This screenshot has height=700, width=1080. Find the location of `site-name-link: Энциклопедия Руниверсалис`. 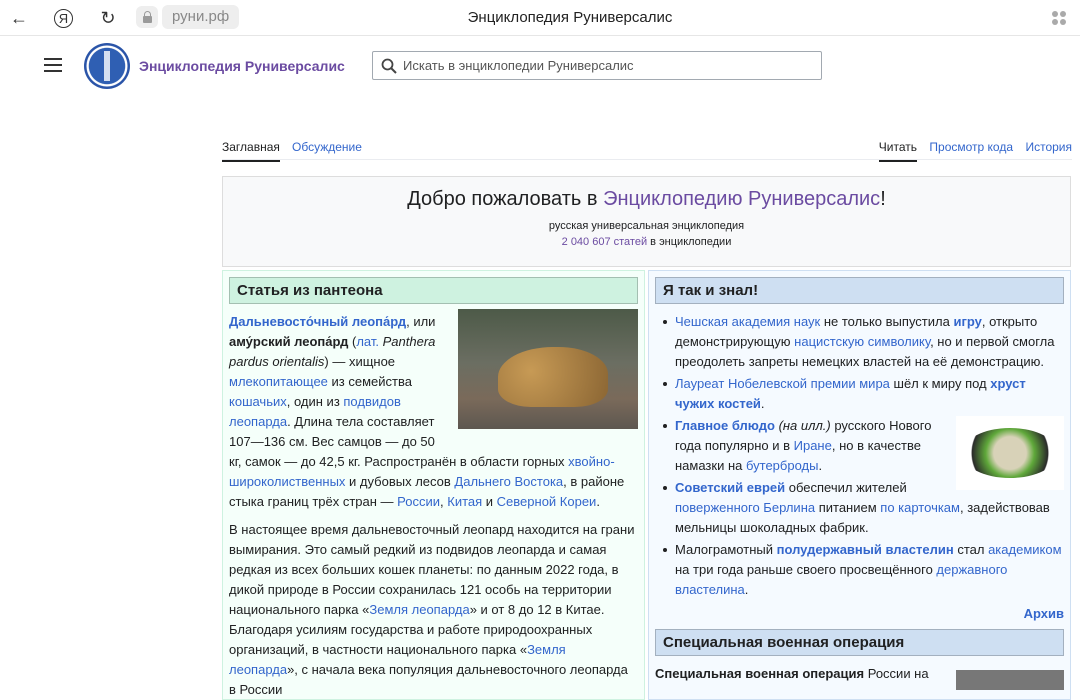

site-name-link: Энциклопедия Руниверсалис is located at coordinates (242, 66).